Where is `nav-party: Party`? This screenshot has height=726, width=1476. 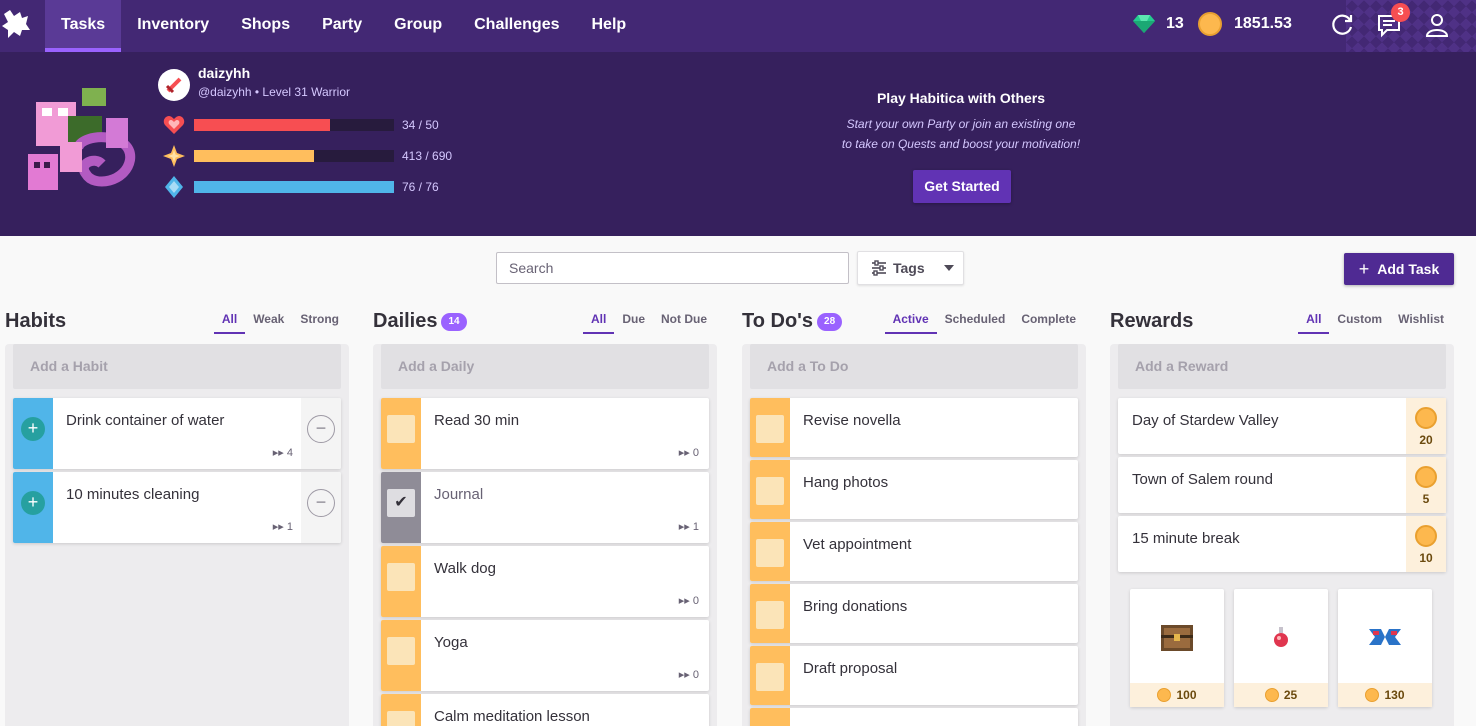
nav-party: Party is located at coordinates (342, 26).